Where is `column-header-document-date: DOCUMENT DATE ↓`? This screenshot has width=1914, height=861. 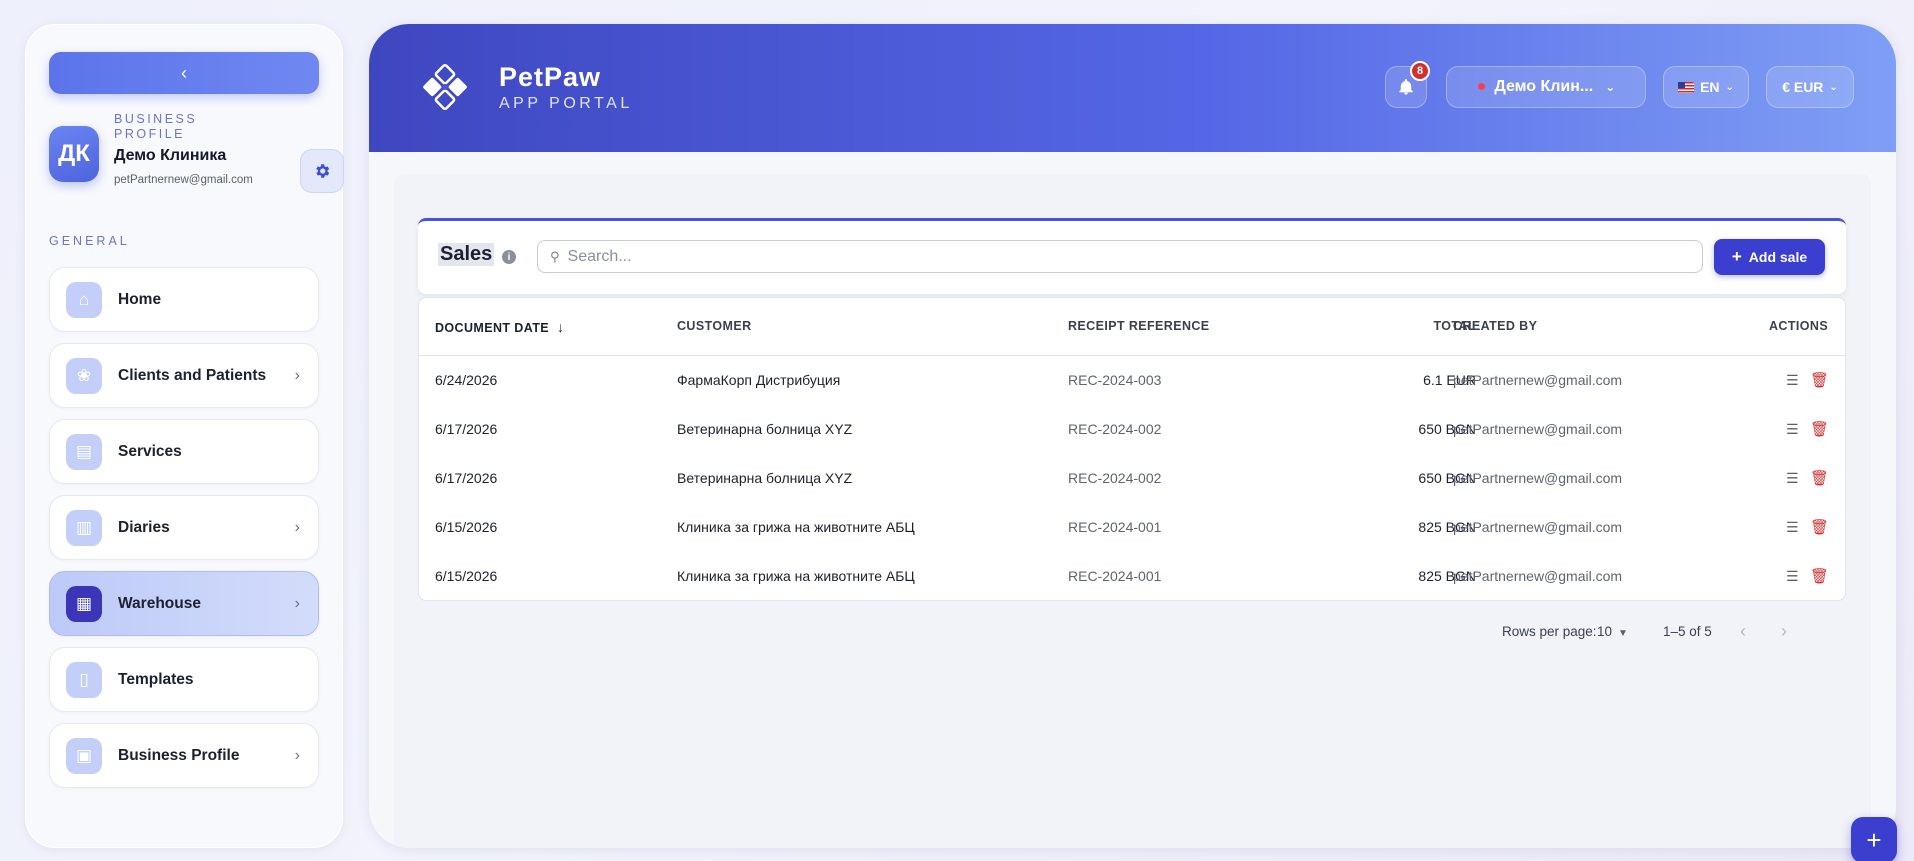
column-header-document-date: DOCUMENT DATE ↓ is located at coordinates (499, 327).